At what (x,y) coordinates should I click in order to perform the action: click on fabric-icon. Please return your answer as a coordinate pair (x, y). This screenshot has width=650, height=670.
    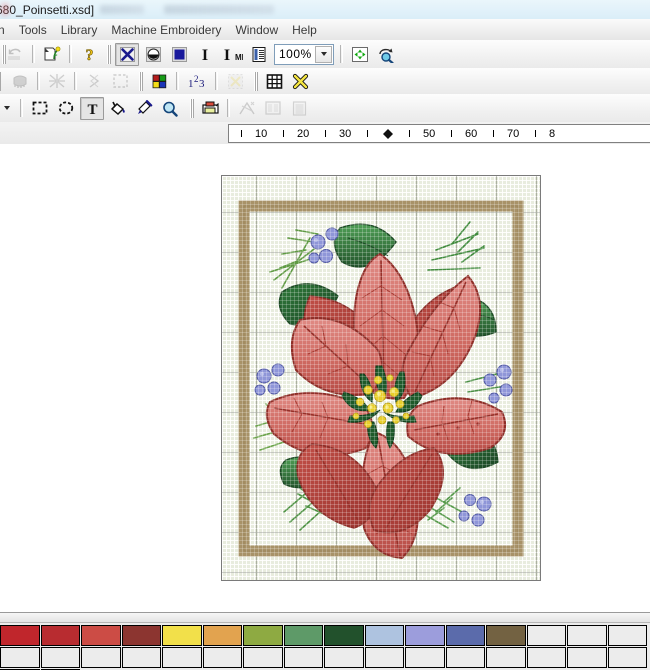
    Looking at the image, I should click on (20, 81).